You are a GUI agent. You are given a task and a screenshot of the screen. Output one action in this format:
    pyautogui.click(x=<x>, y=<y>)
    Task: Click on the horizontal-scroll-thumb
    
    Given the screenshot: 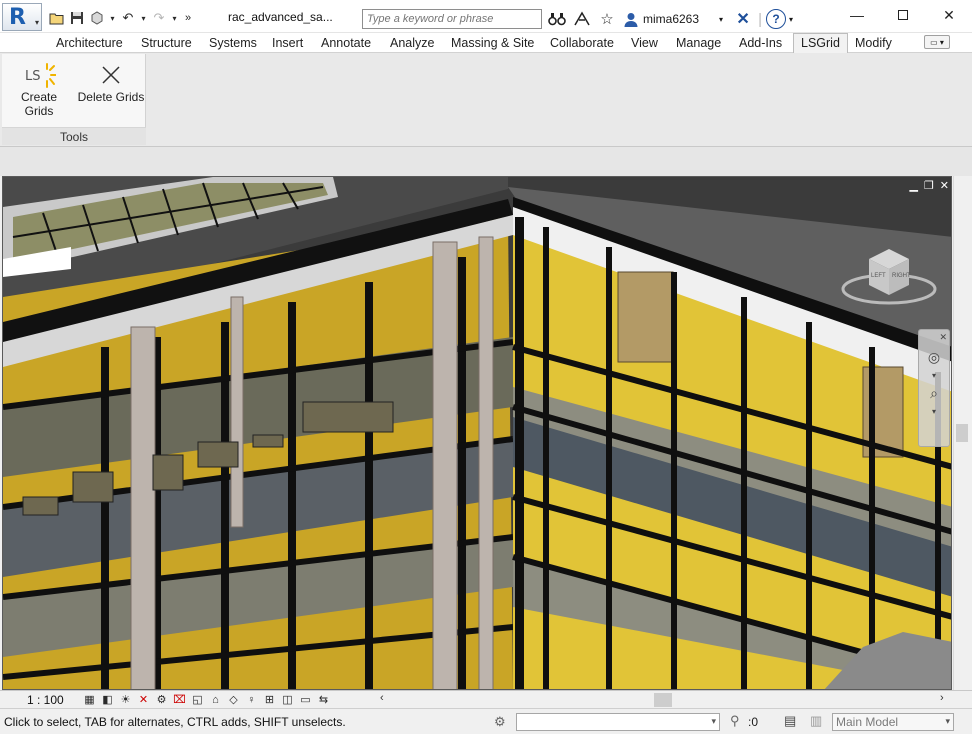 What is the action you would take?
    pyautogui.click(x=663, y=700)
    